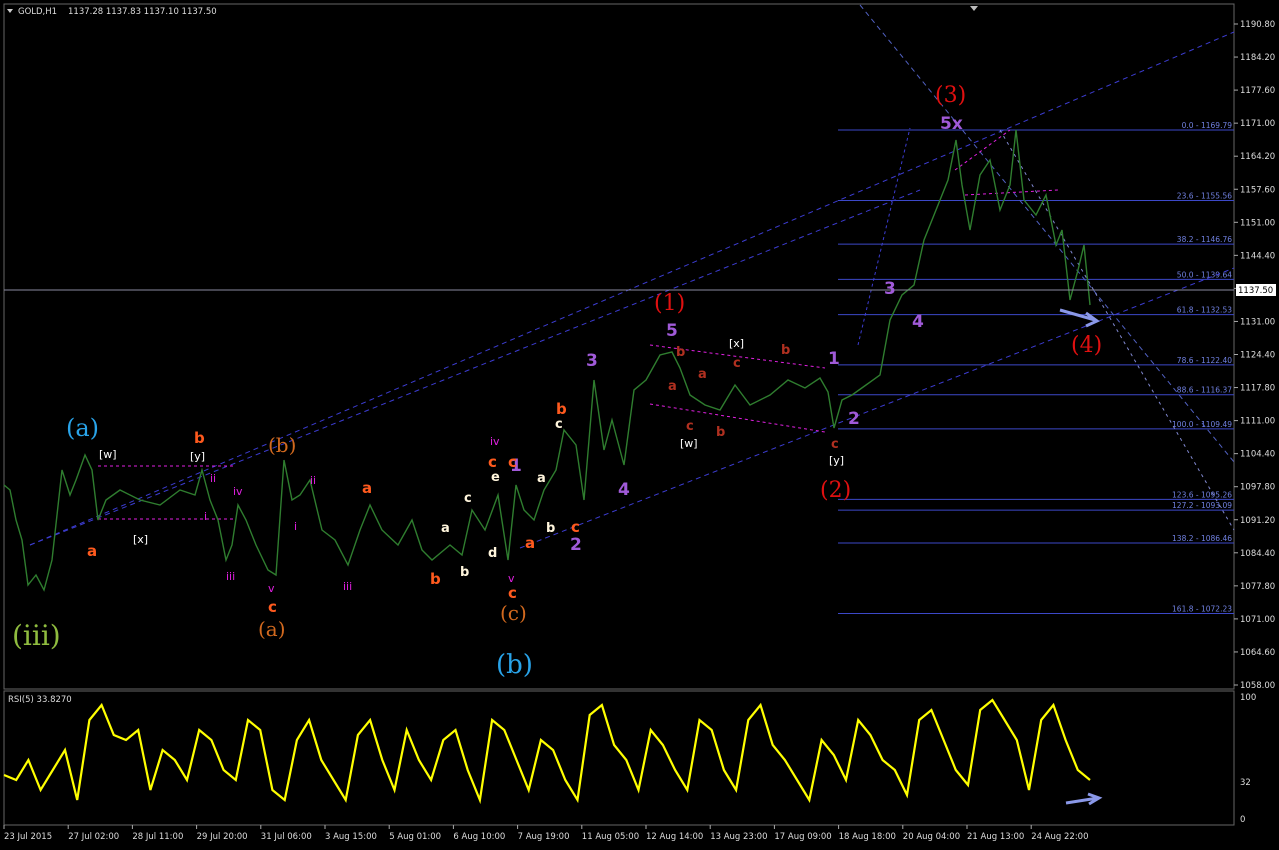  I want to click on rsi-tick-label: 0, so click(1242, 820).